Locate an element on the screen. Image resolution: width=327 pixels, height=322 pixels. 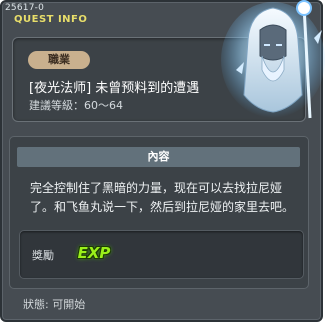
exp-icon: EXP is located at coordinates (94, 253).